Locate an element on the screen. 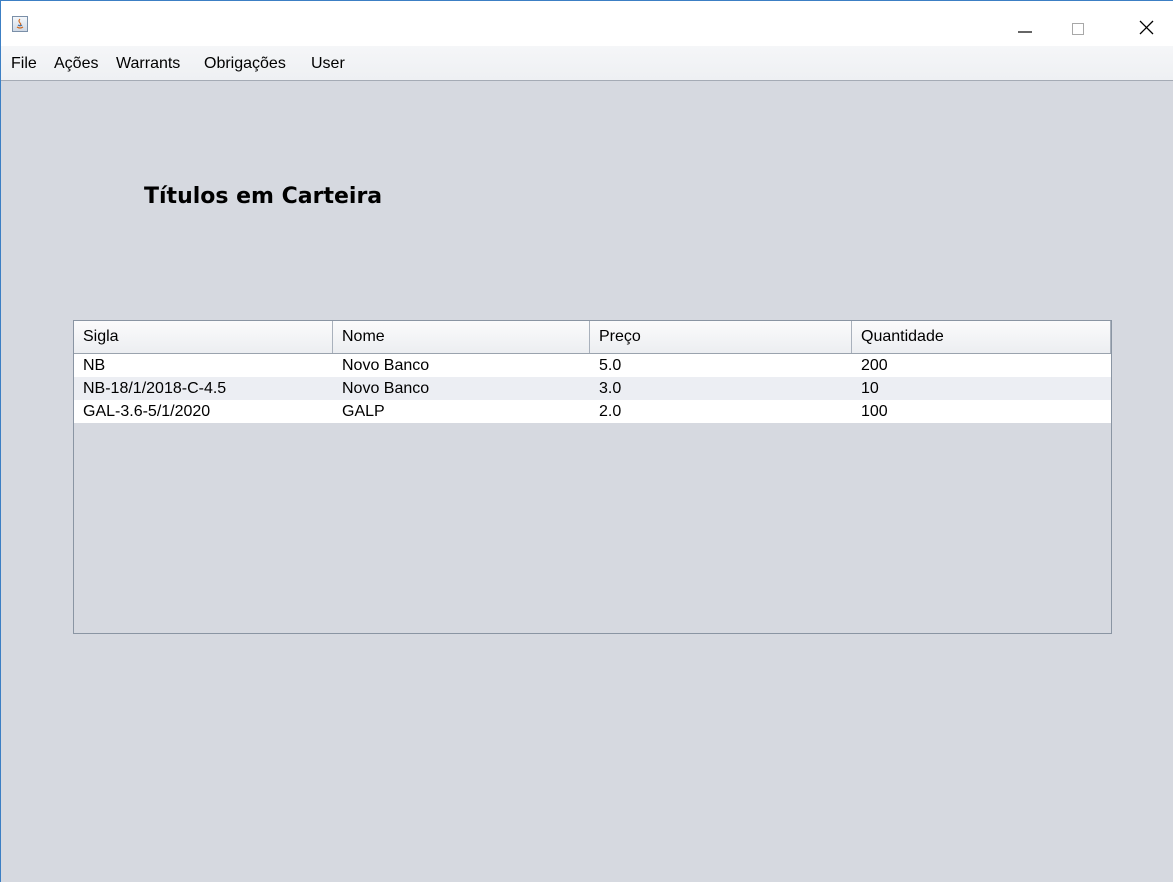  column-header-quantidade: Quantidade is located at coordinates (981, 337).